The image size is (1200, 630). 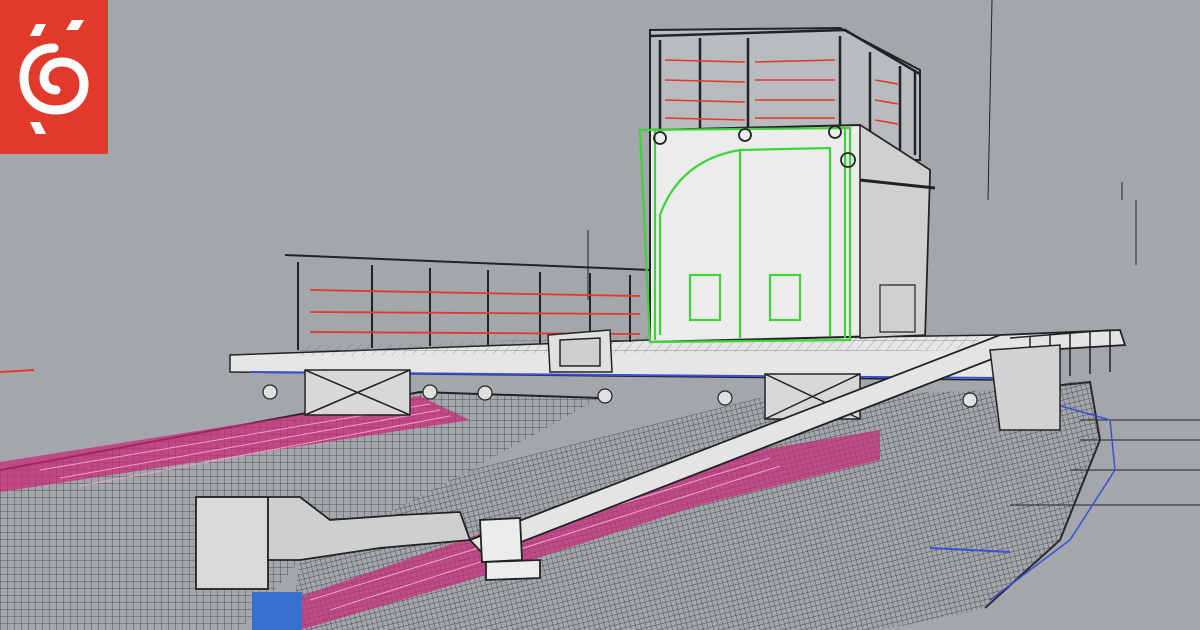 What do you see at coordinates (54, 77) in the screenshot?
I see `spiral-e-logo-icon` at bounding box center [54, 77].